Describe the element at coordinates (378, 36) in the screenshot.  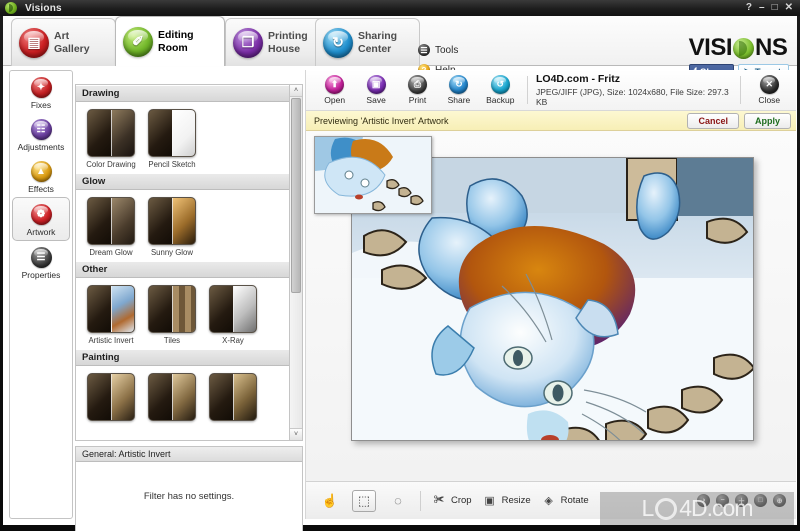
I see `tab-line1: Sharing` at that location.